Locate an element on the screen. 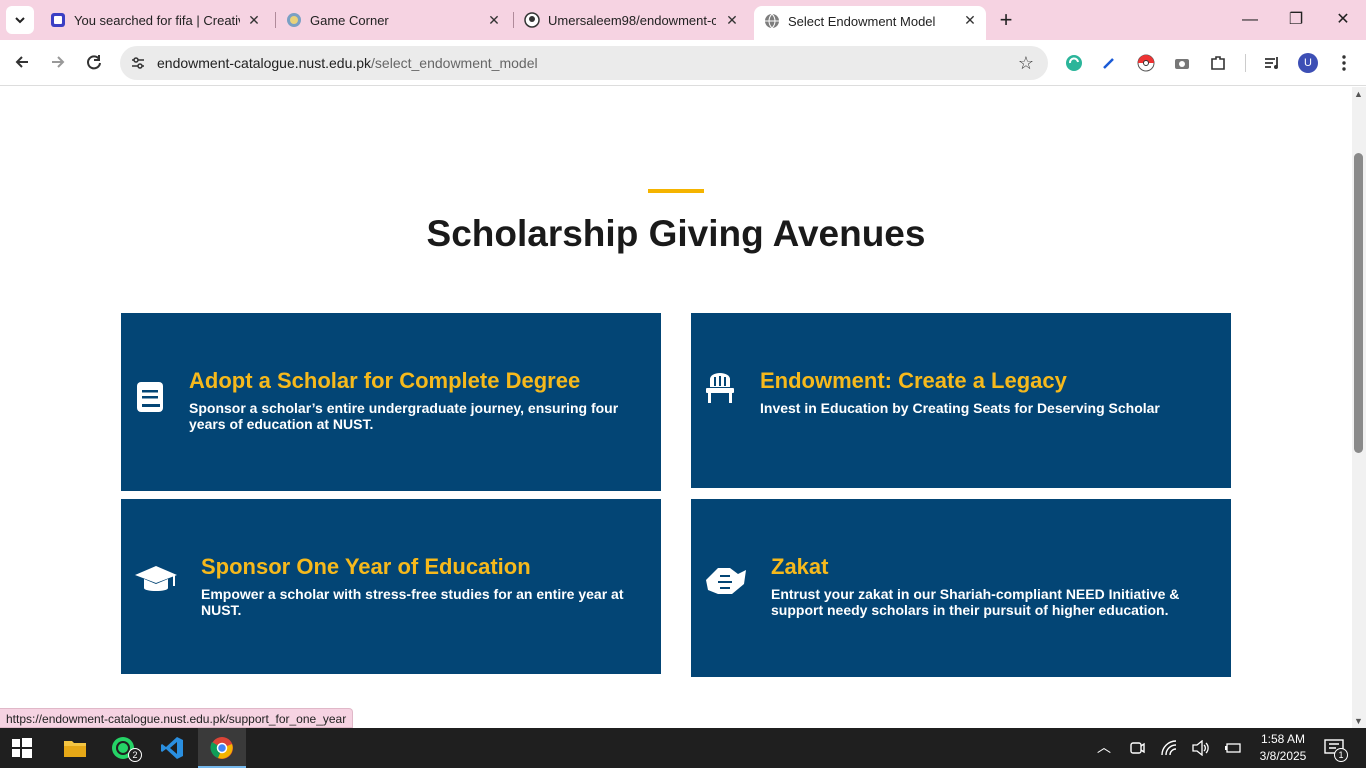 The image size is (1366, 768). chrome-icon is located at coordinates (221, 748).